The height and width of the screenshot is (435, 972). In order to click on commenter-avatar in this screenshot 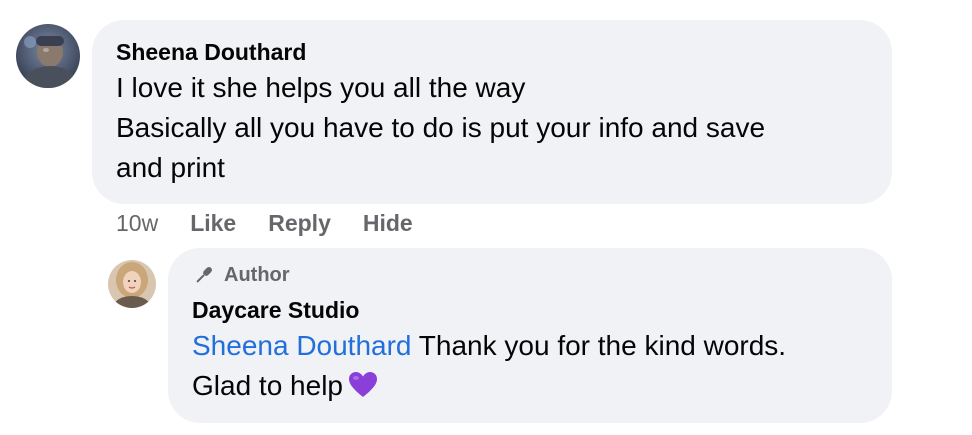, I will do `click(48, 56)`.